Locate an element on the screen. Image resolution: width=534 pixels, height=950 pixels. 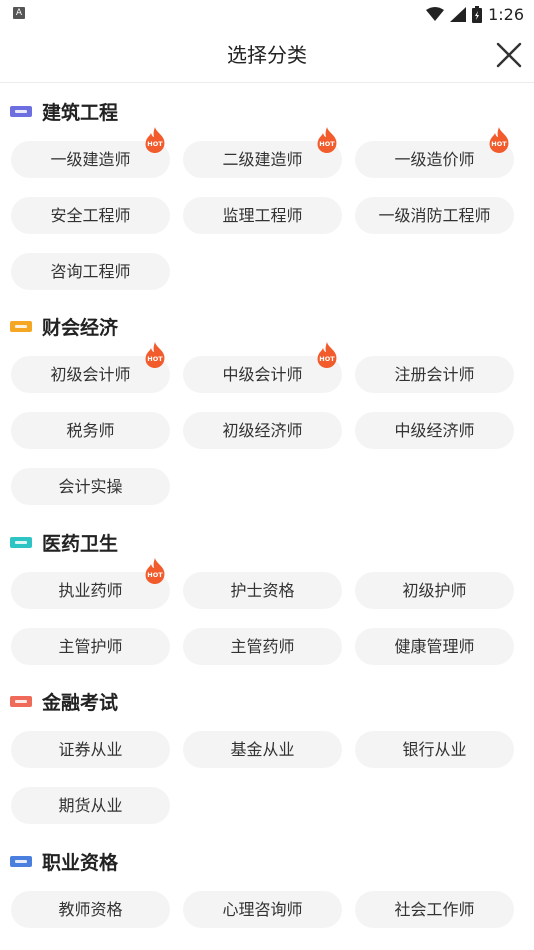
category-chip-label: 期货从业 is located at coordinates (90, 805).